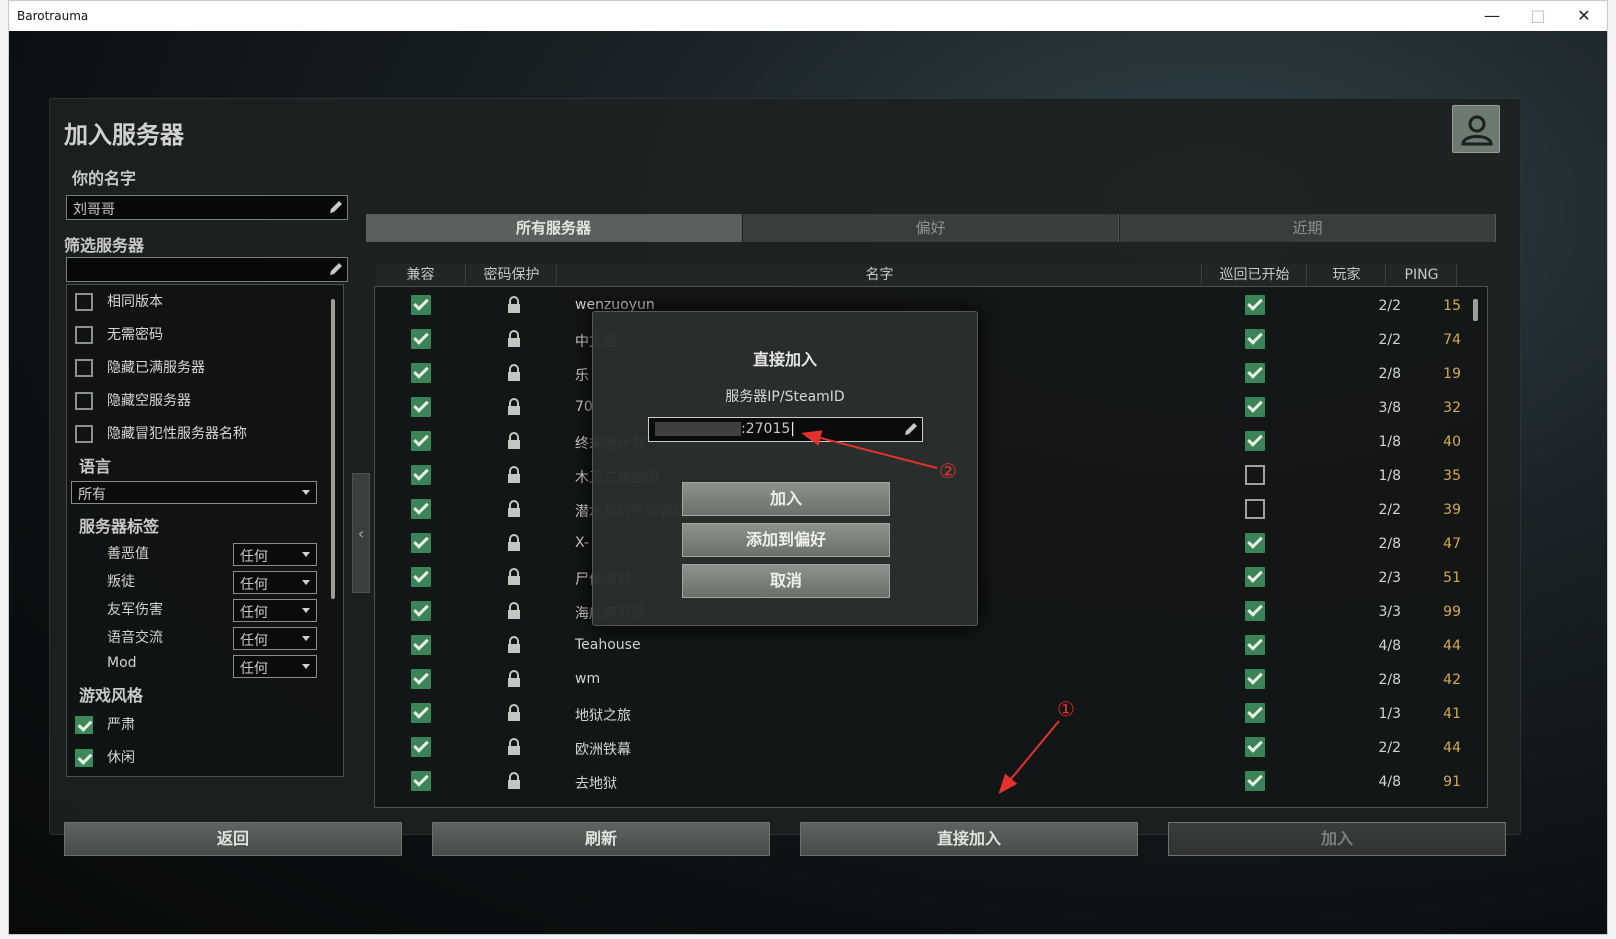  I want to click on annotation-2: ②, so click(948, 471).